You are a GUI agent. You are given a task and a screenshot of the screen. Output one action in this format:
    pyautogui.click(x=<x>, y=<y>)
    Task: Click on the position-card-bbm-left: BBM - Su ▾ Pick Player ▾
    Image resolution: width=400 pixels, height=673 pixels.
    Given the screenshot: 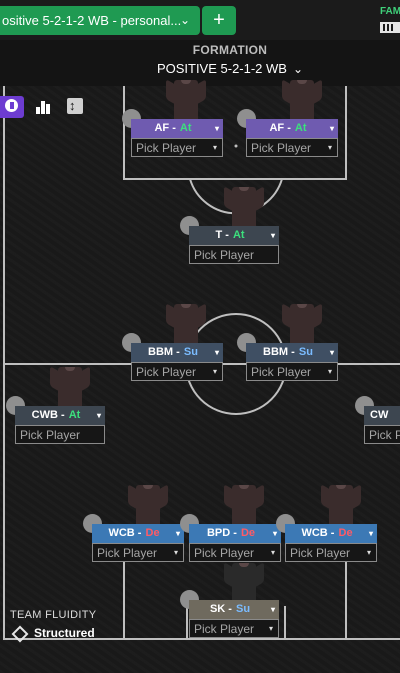 What is the action you would take?
    pyautogui.click(x=172, y=357)
    